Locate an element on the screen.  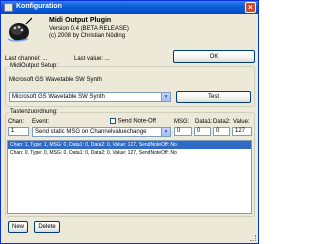
event-select: Send static MSG on Channelvaluechange ▼ is located at coordinates (101, 132).